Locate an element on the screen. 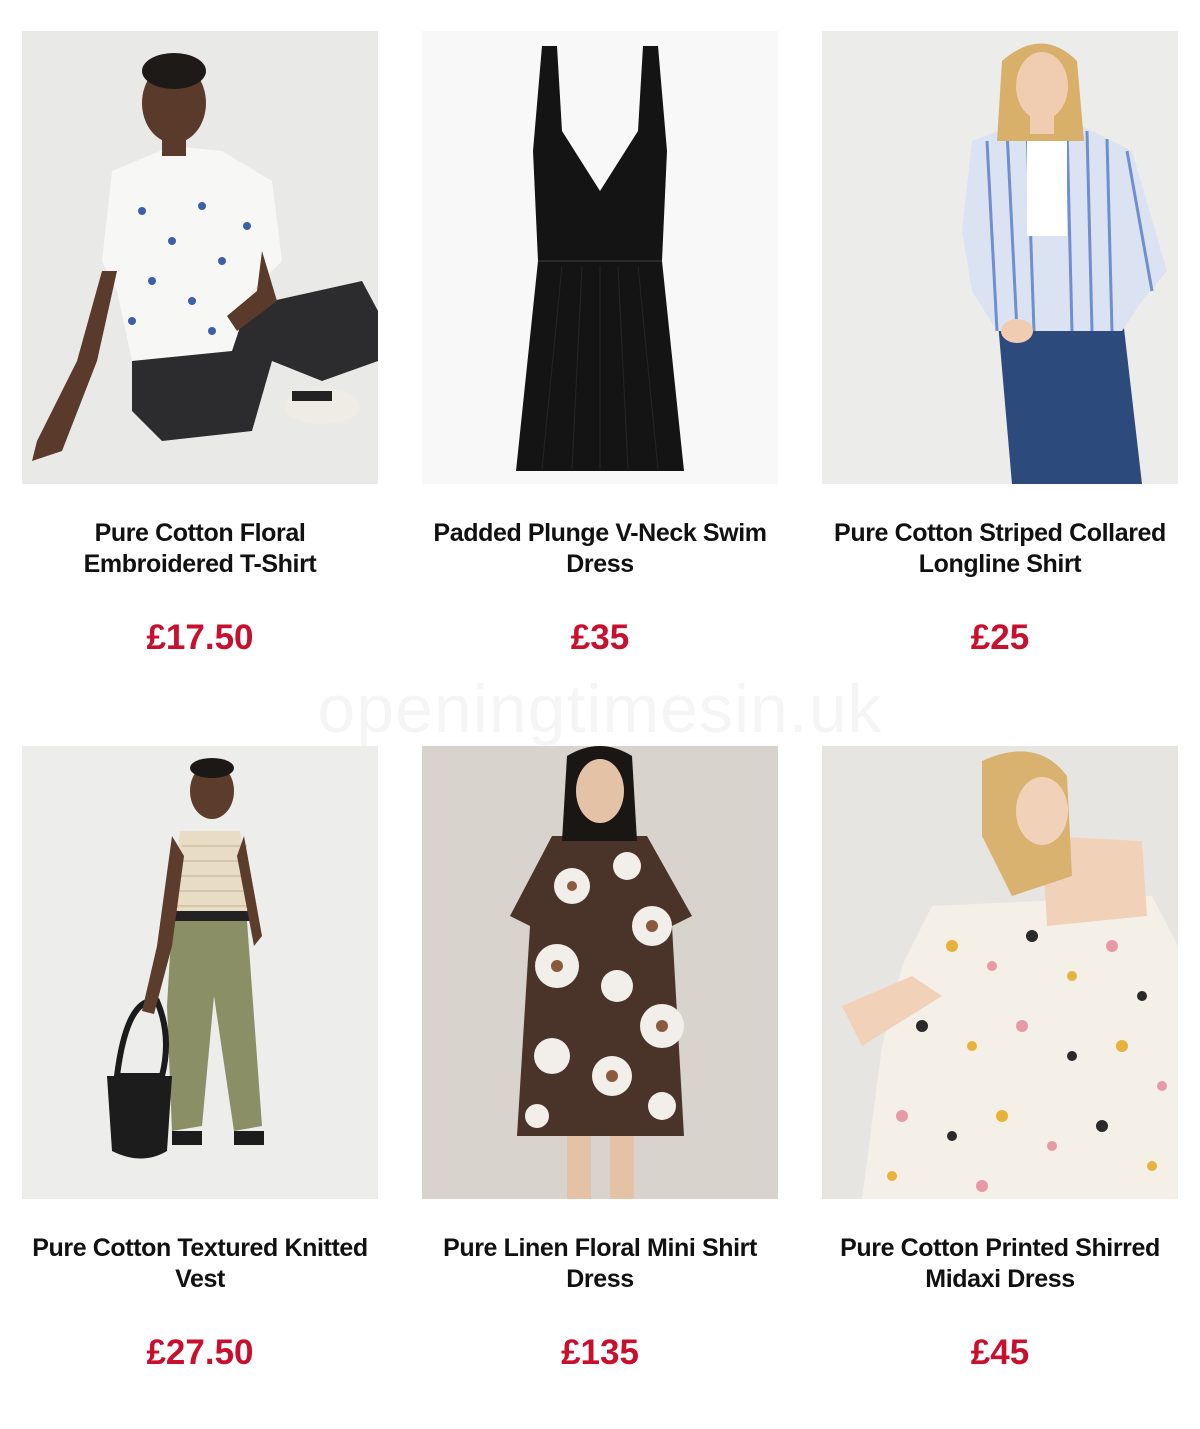 This screenshot has width=1200, height=1429. product-card: Pure Cotton Textured Knitted Vest £27.50 is located at coordinates (200, 1079).